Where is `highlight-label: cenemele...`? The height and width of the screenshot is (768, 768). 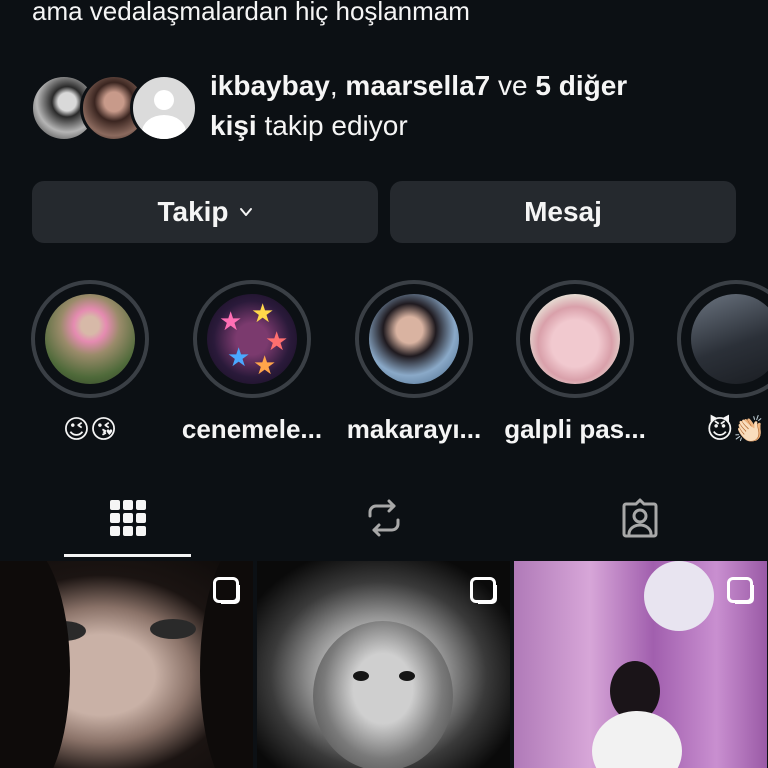
highlight-label: cenemele... is located at coordinates (252, 429).